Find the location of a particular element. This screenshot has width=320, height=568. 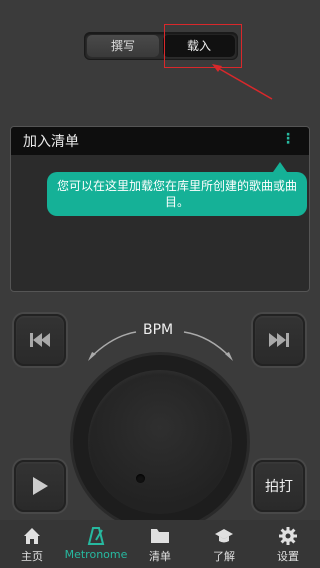

tap-button: 拍打 is located at coordinates (279, 486).